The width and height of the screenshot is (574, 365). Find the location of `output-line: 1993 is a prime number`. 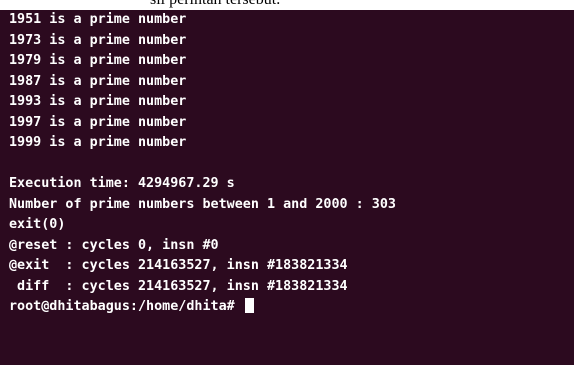

output-line: 1993 is a prime number is located at coordinates (98, 101).